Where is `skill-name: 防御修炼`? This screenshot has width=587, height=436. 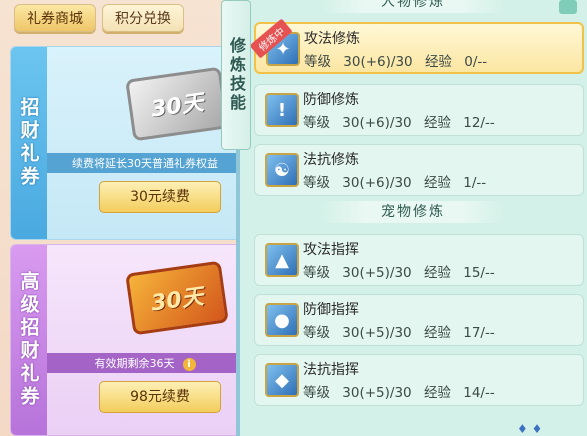 skill-name: 防御修炼 is located at coordinates (331, 100).